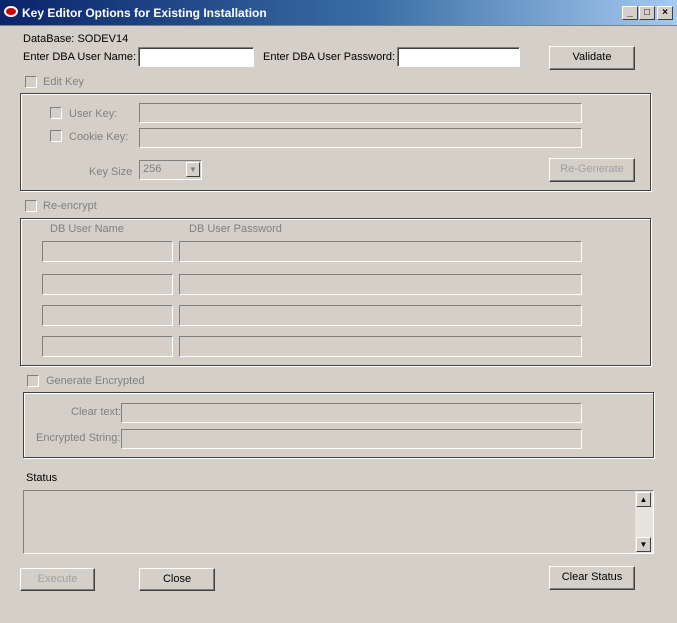 The width and height of the screenshot is (677, 623). I want to click on key-size-value: 256, so click(152, 169).